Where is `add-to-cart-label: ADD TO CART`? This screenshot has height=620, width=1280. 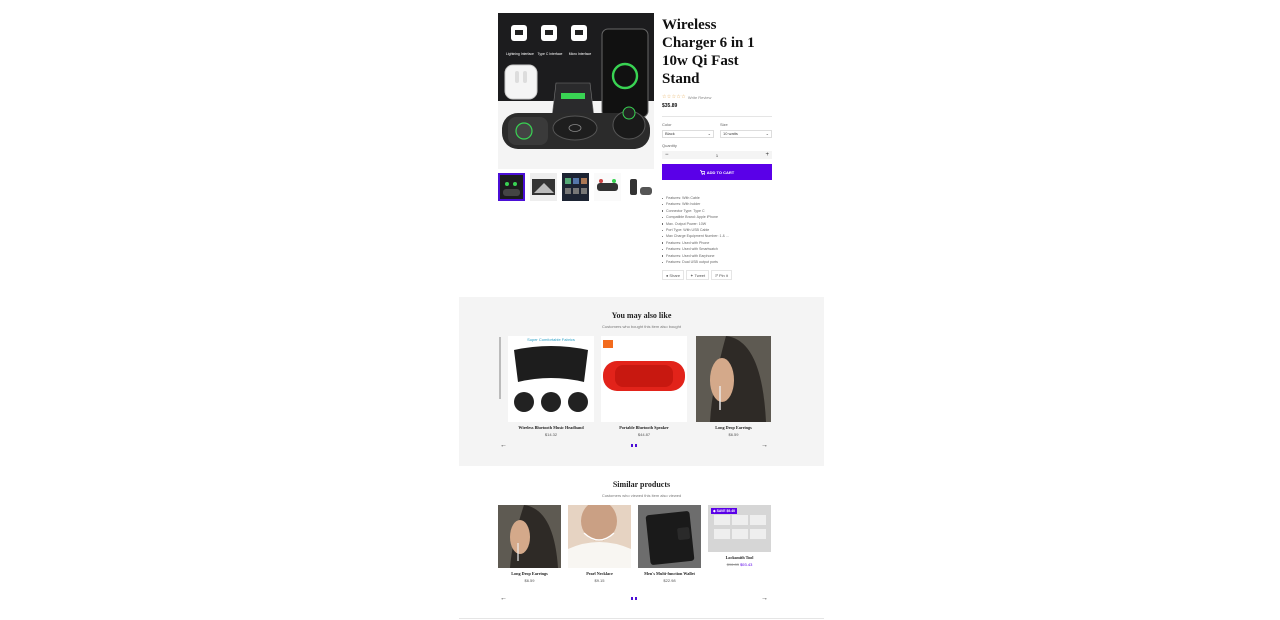 add-to-cart-label: ADD TO CART is located at coordinates (720, 172).